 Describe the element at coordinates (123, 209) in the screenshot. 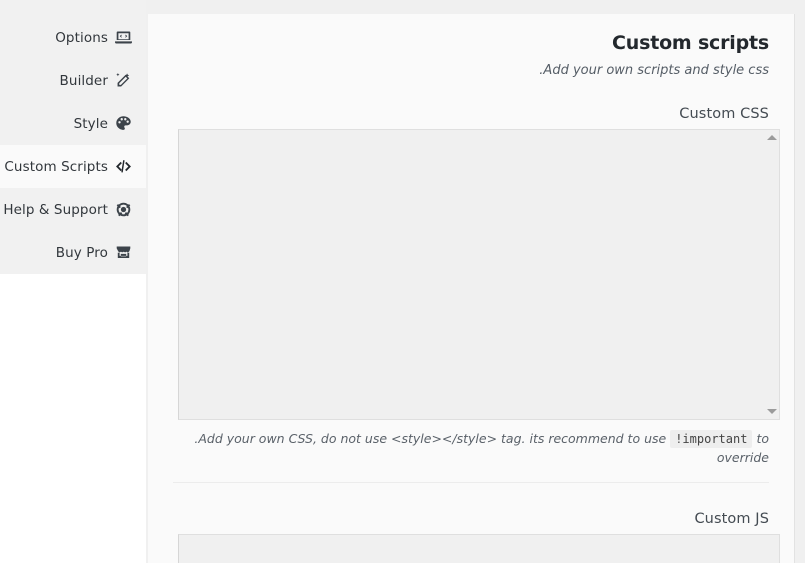

I see `life-buoy-icon` at that location.